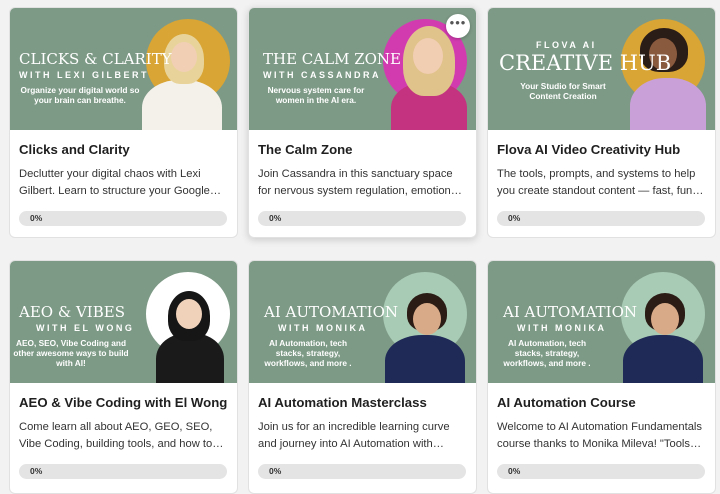 This screenshot has height=494, width=720. I want to click on more-options-button: •••, so click(458, 26).